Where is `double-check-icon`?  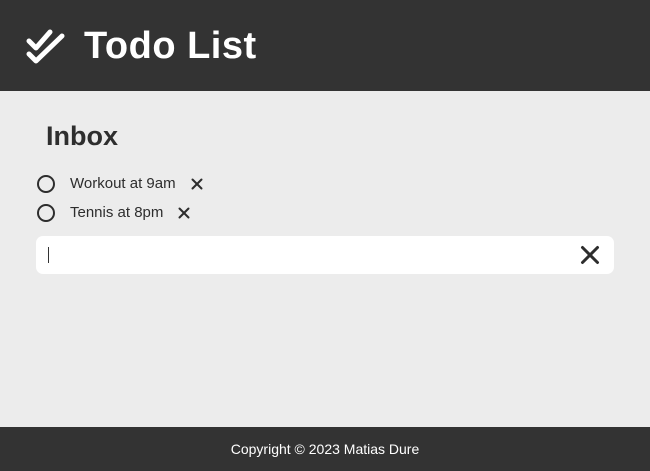
double-check-icon is located at coordinates (46, 46).